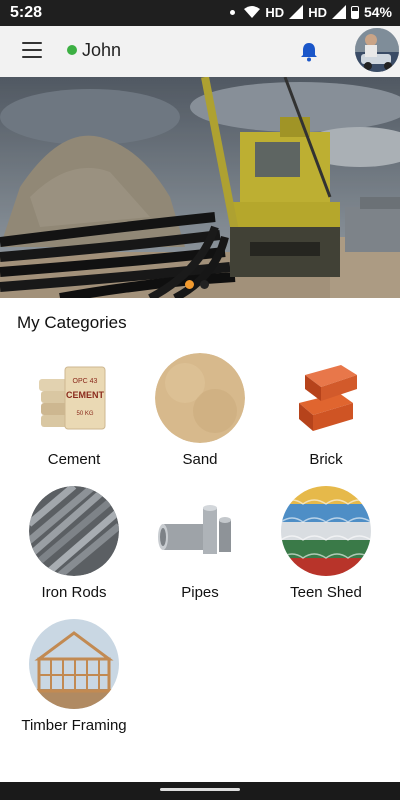 This screenshot has height=800, width=400. I want to click on iron-rods-icon, so click(74, 531).